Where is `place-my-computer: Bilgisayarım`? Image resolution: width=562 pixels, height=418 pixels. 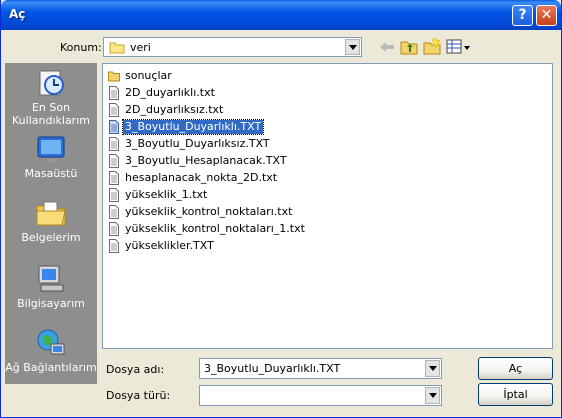 place-my-computer: Bilgisayarım is located at coordinates (51, 286).